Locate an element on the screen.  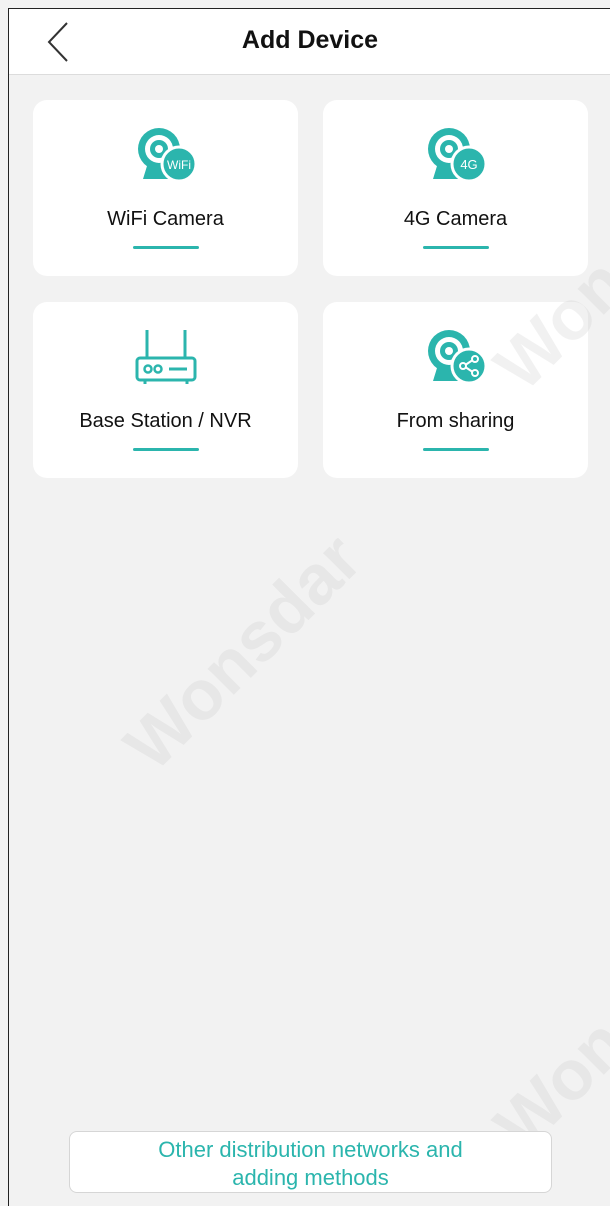
4g-camera-icon: 4G is located at coordinates (457, 155).